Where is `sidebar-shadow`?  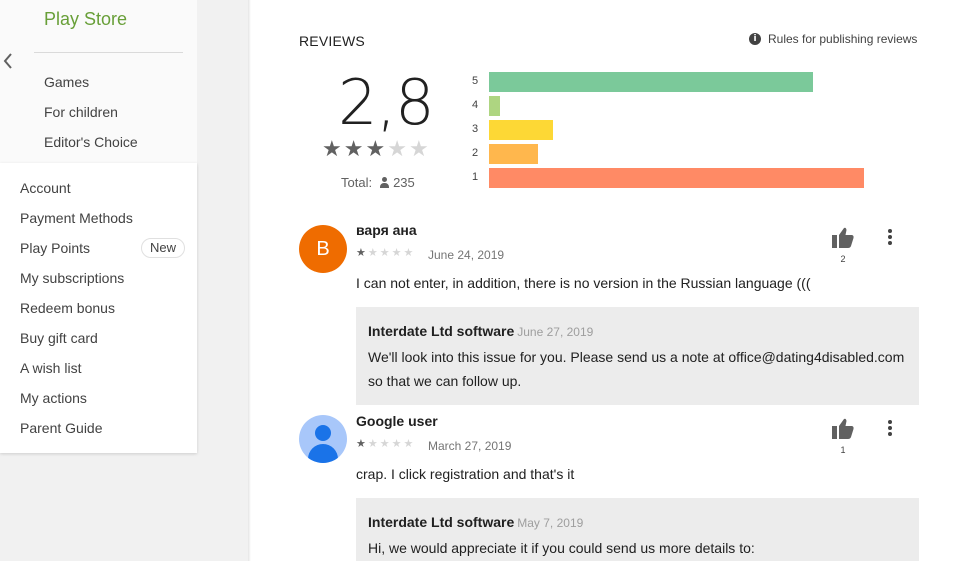
sidebar-shadow is located at coordinates (249, 280).